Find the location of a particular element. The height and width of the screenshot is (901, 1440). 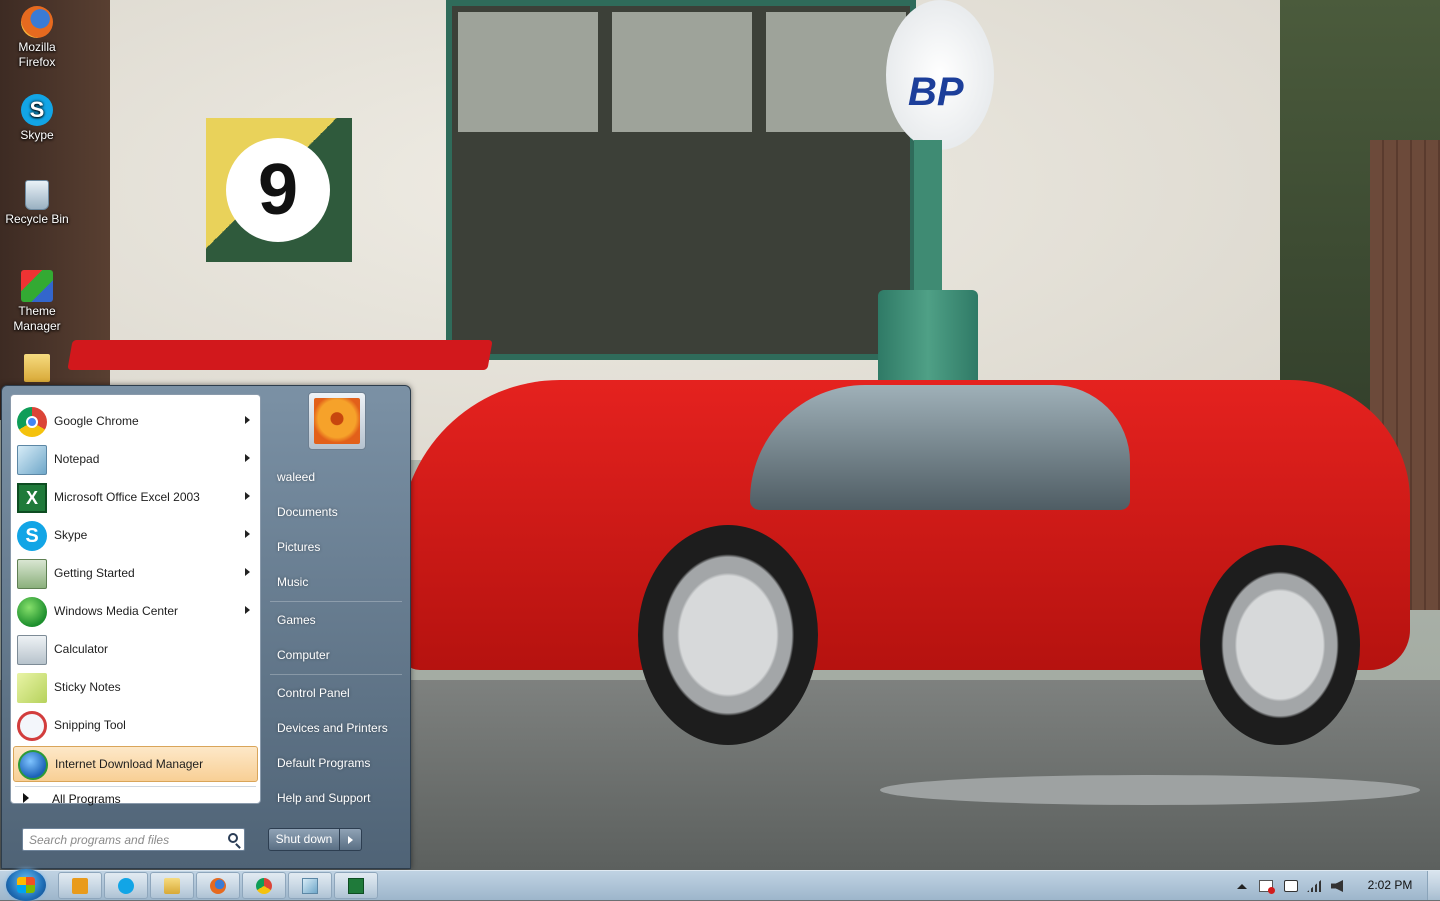

desktop-icon-skype: S Skype is located at coordinates (37, 118).